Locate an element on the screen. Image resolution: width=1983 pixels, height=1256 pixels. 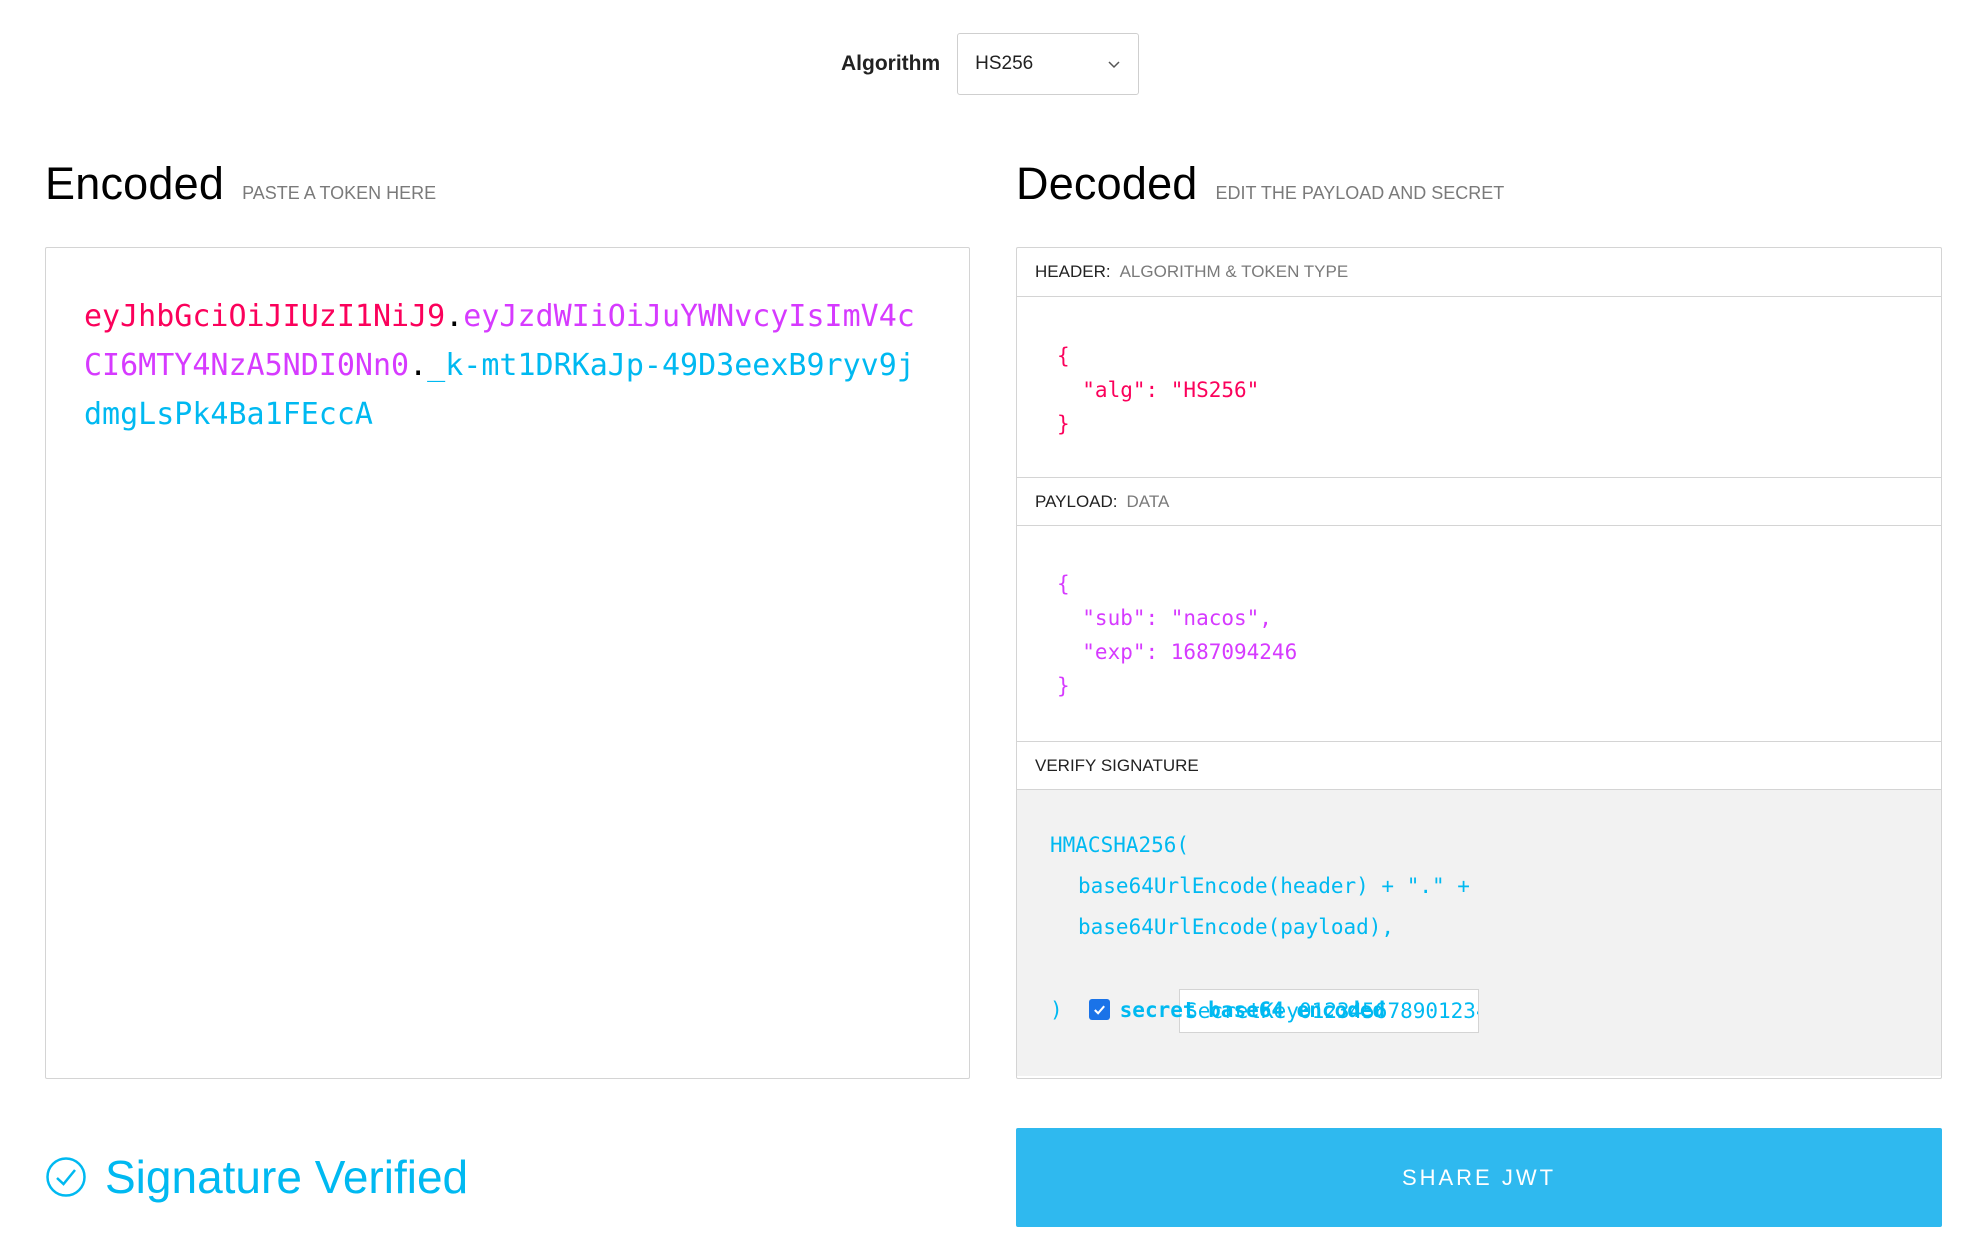
signature-status: Signature Verified is located at coordinates (256, 1177).